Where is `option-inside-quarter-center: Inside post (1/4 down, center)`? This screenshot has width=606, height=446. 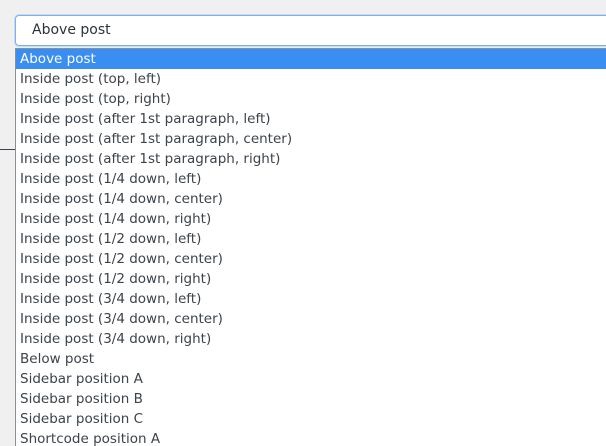
option-inside-quarter-center: Inside post (1/4 down, center) is located at coordinates (311, 199).